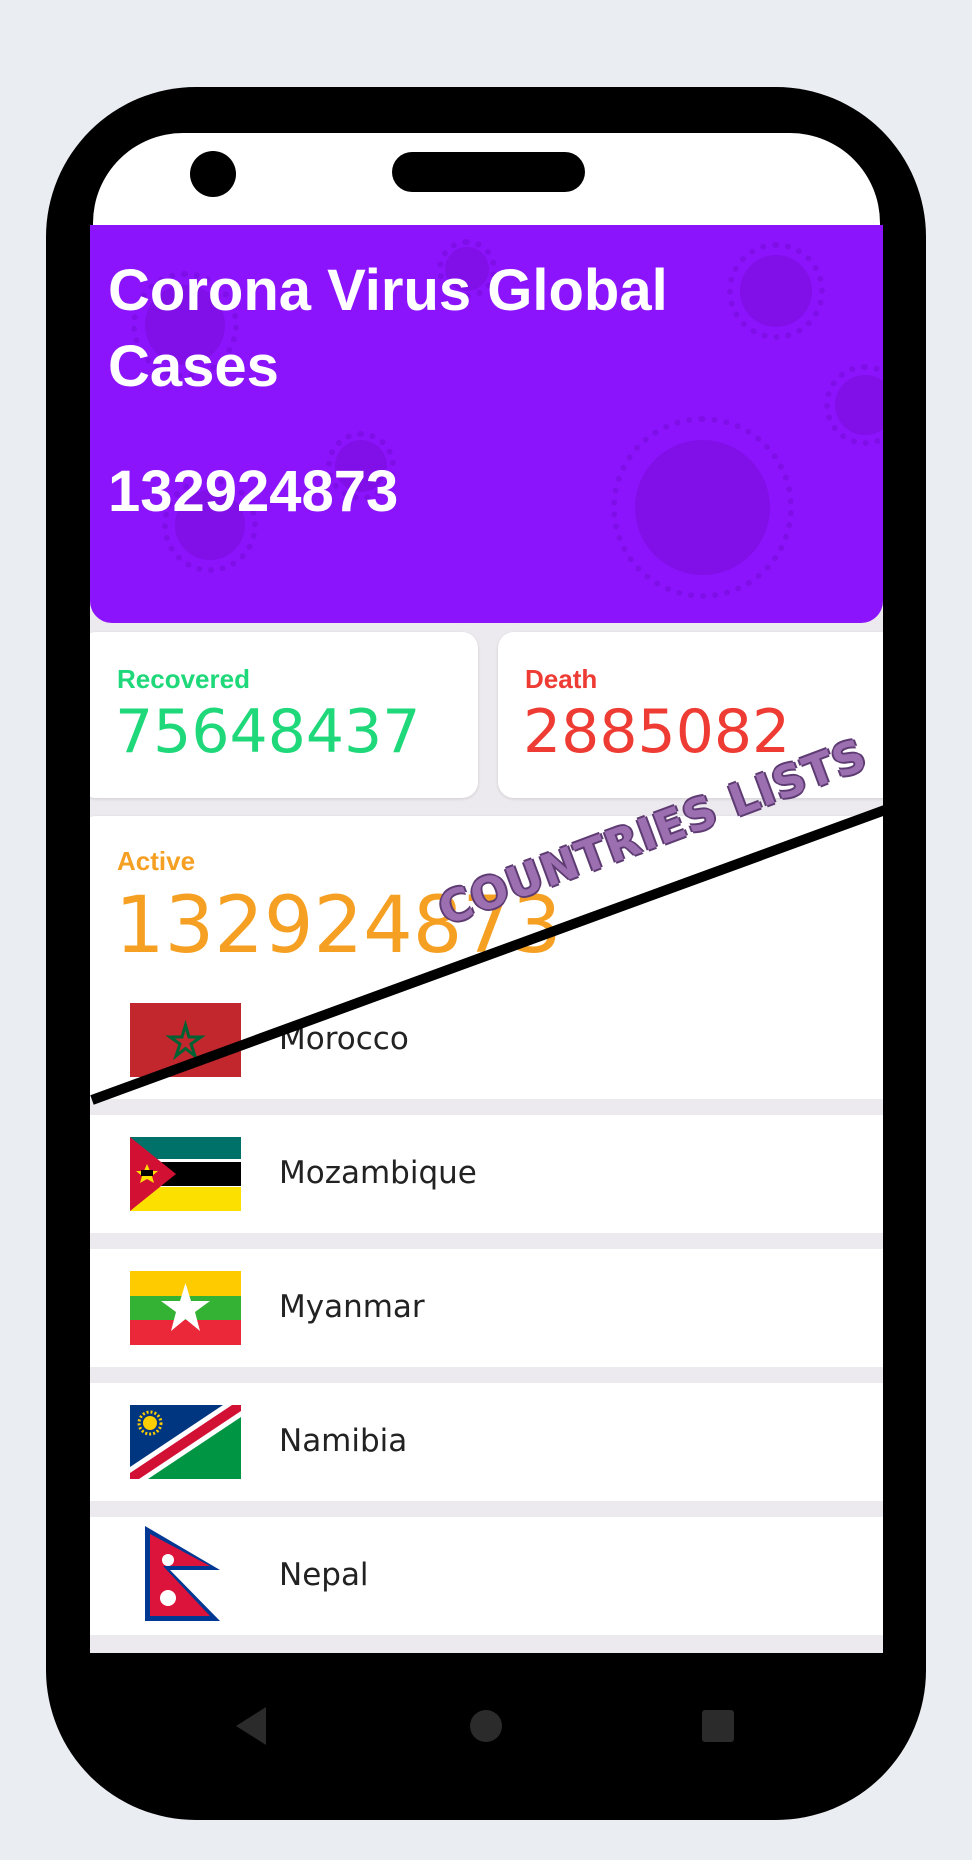  What do you see at coordinates (657, 732) in the screenshot?
I see `death-value: 2885082` at bounding box center [657, 732].